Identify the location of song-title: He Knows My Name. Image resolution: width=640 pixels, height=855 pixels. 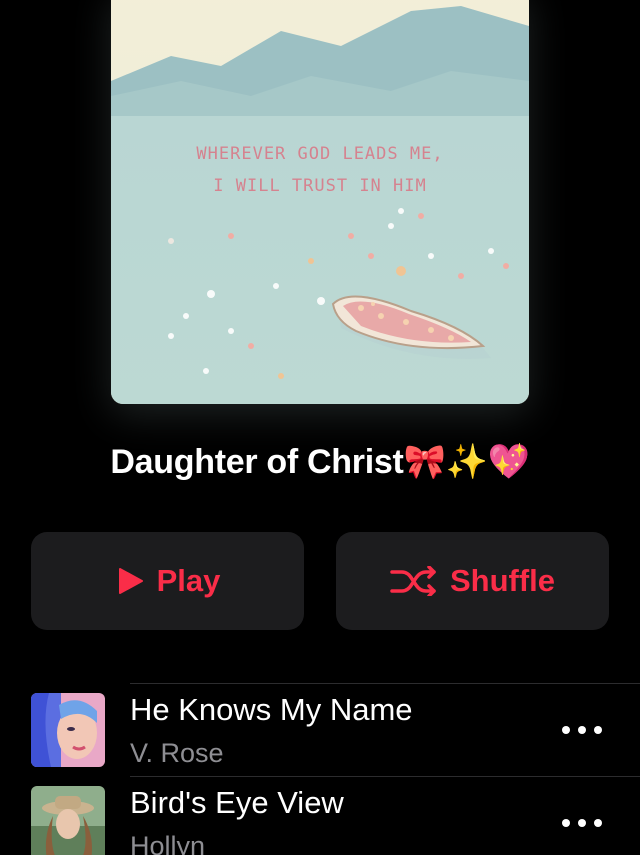
(271, 709).